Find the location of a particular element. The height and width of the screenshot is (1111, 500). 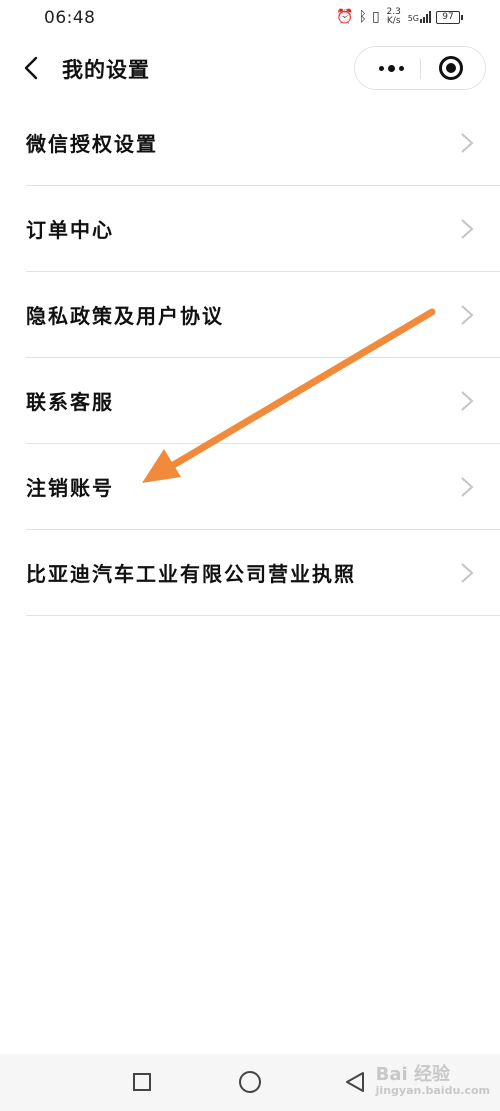

status-time: 06:48 is located at coordinates (70, 18).